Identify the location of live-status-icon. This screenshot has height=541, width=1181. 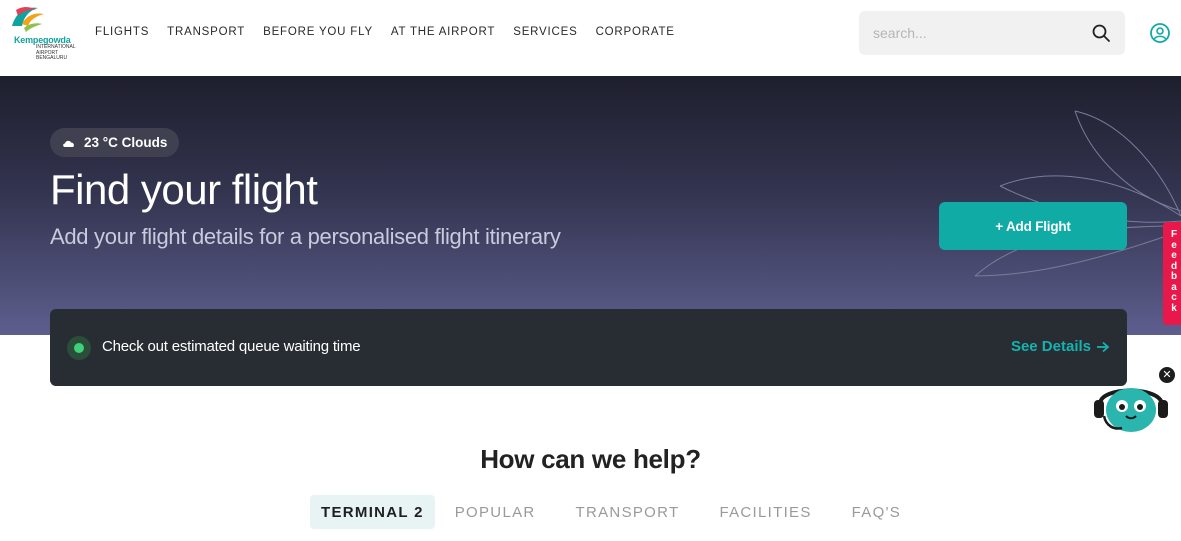
(79, 348).